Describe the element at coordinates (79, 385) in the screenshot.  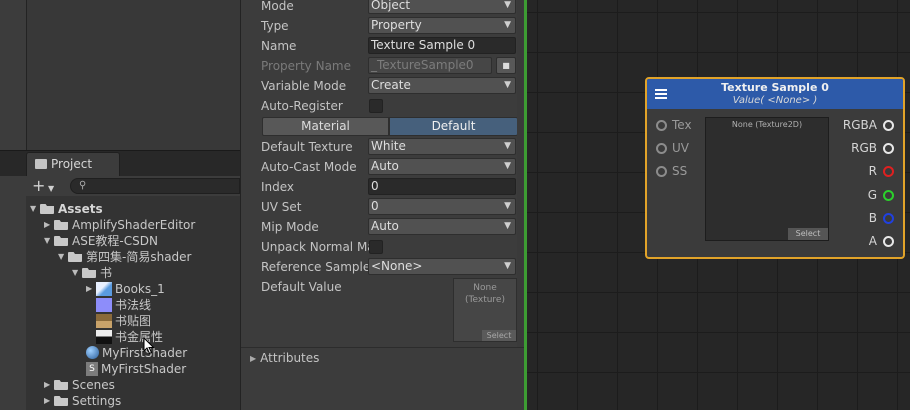
I see `tree-item-scenes: ▶ Scenes` at that location.